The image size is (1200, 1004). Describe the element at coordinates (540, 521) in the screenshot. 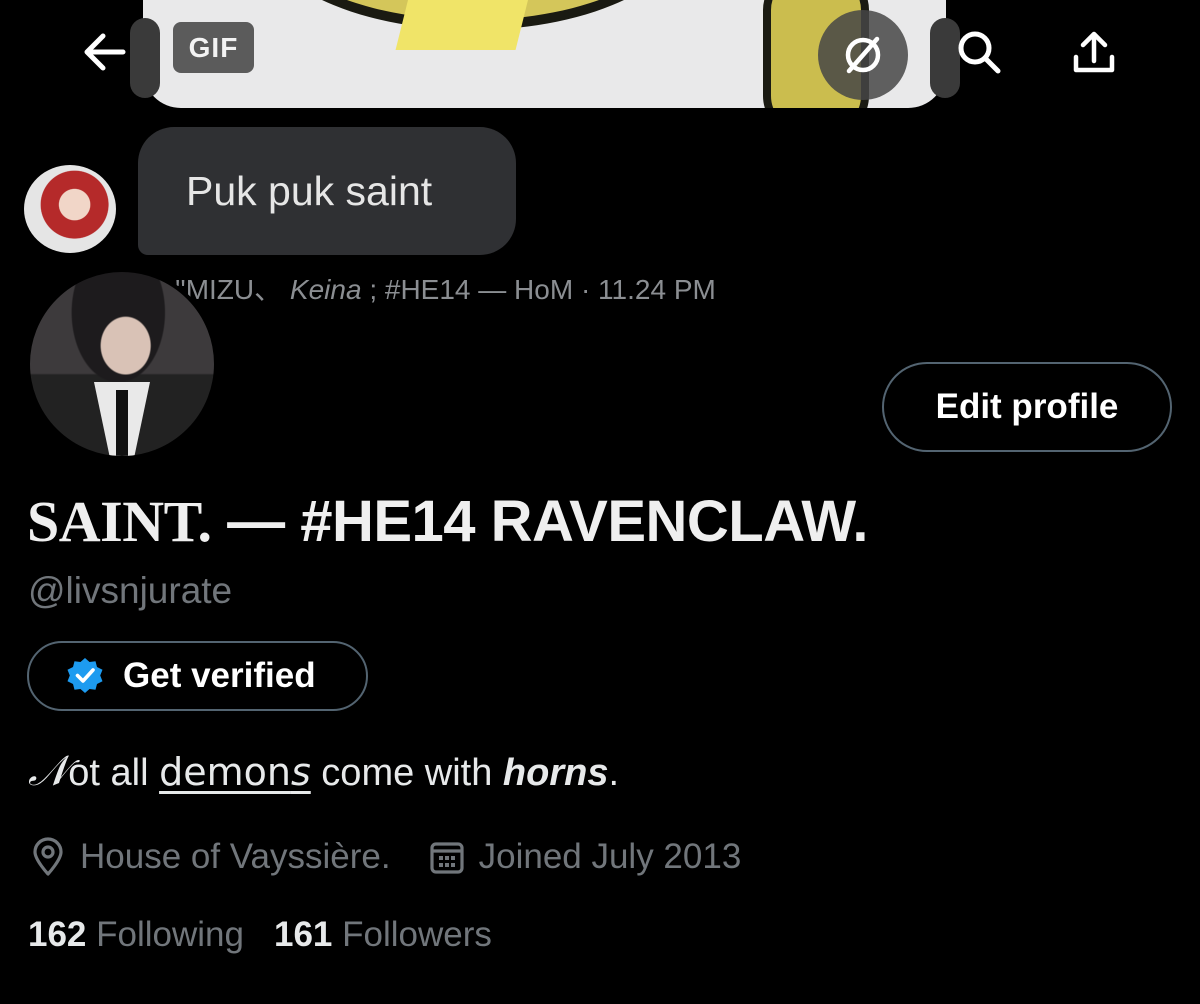

I see `display-name-rest: — #HE14 RAVENCLAW.` at that location.